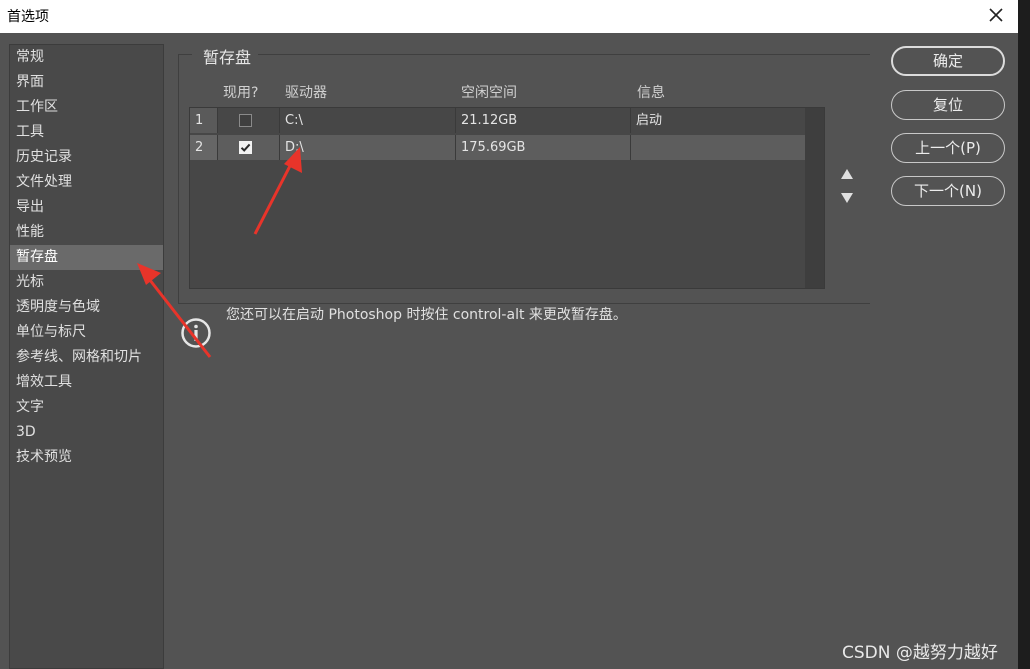  I want to click on reset-button: 复位, so click(948, 105).